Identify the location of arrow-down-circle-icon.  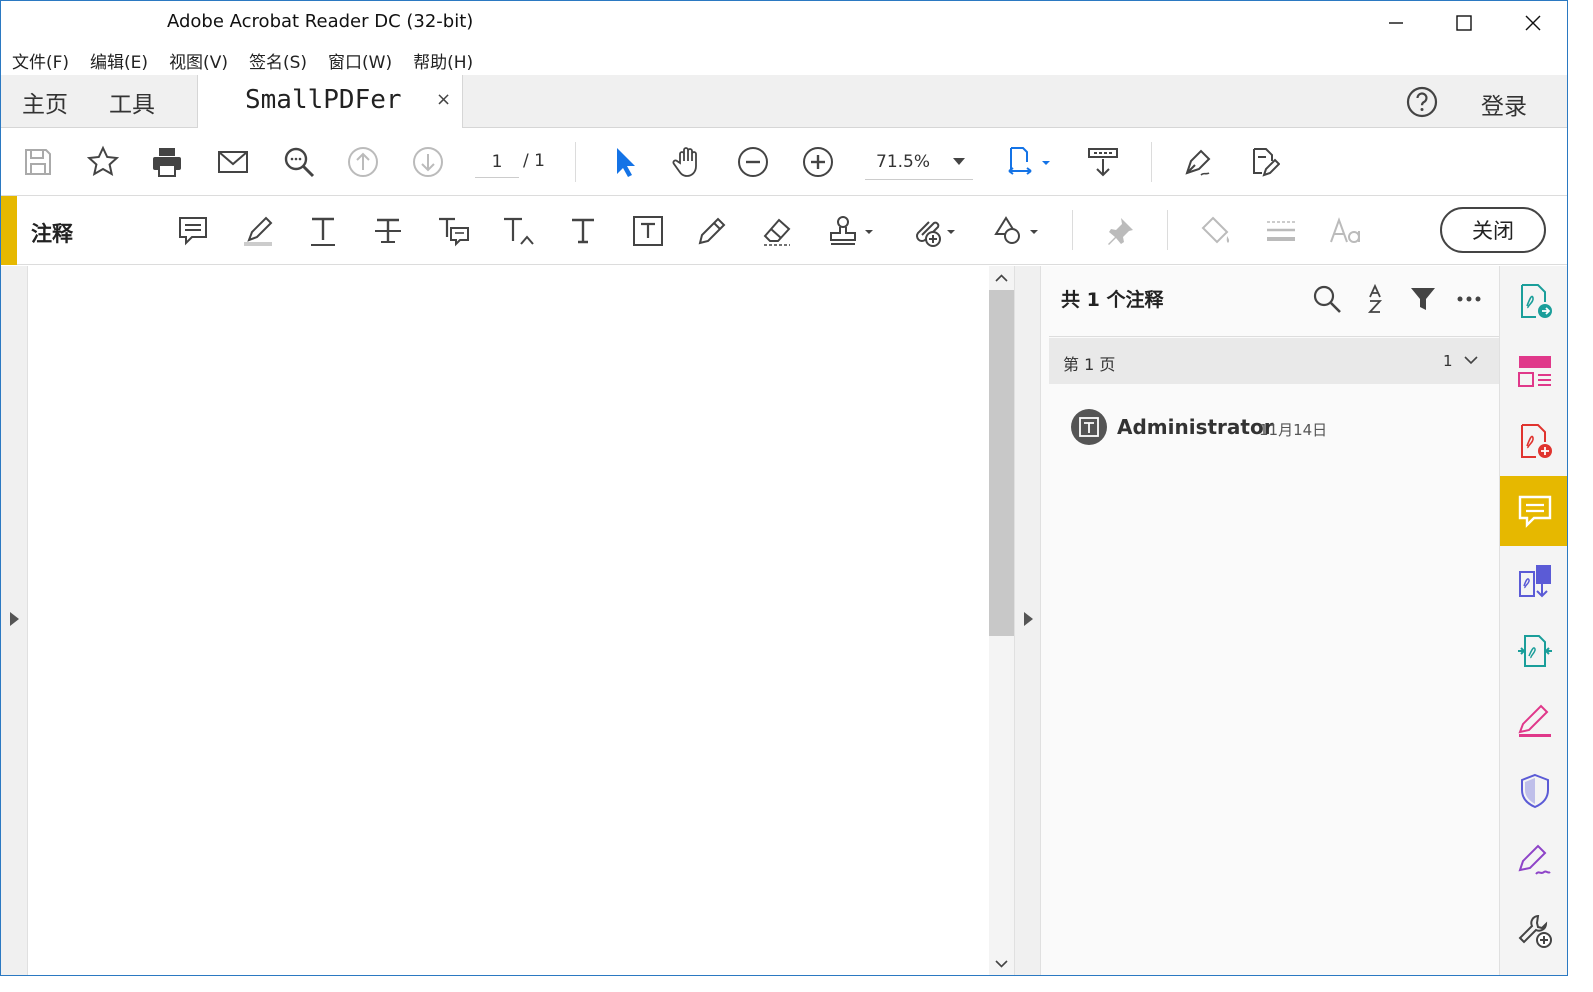
(428, 162).